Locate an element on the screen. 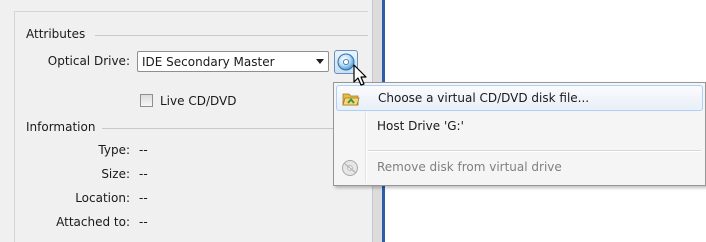 The width and height of the screenshot is (706, 242). panel-frame-top is located at coordinates (191, 11).